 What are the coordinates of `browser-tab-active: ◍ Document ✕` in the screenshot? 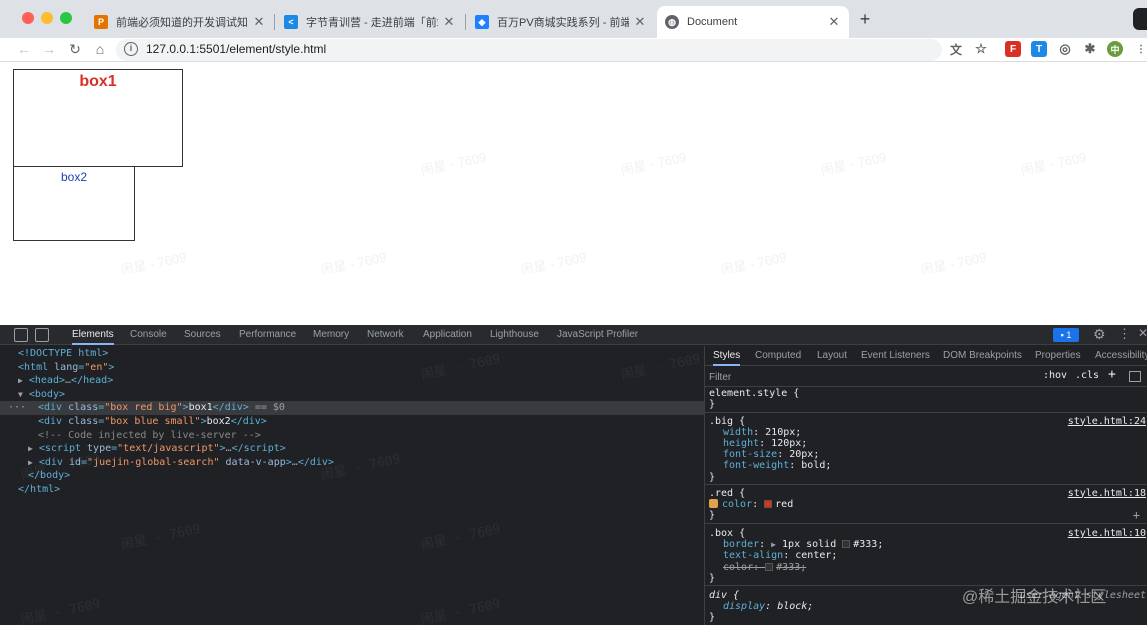 It's located at (753, 22).